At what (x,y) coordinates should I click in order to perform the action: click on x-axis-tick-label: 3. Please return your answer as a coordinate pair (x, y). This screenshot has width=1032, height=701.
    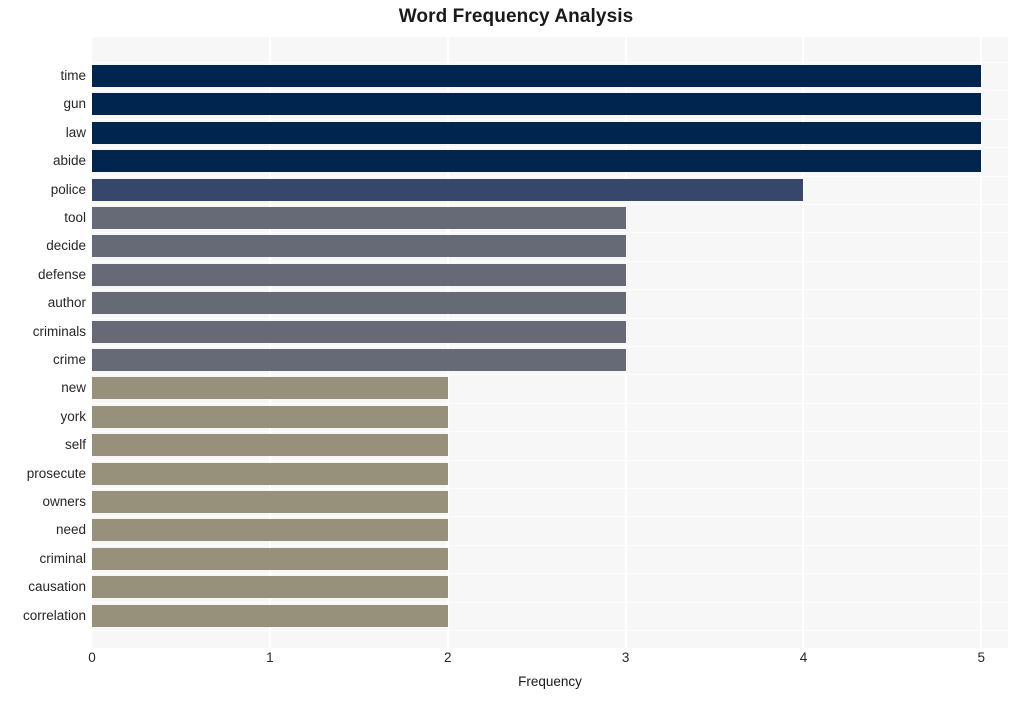
    Looking at the image, I should click on (625, 657).